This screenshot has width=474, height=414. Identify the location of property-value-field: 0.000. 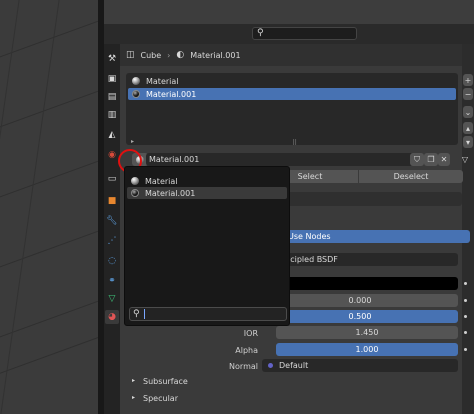
(360, 300).